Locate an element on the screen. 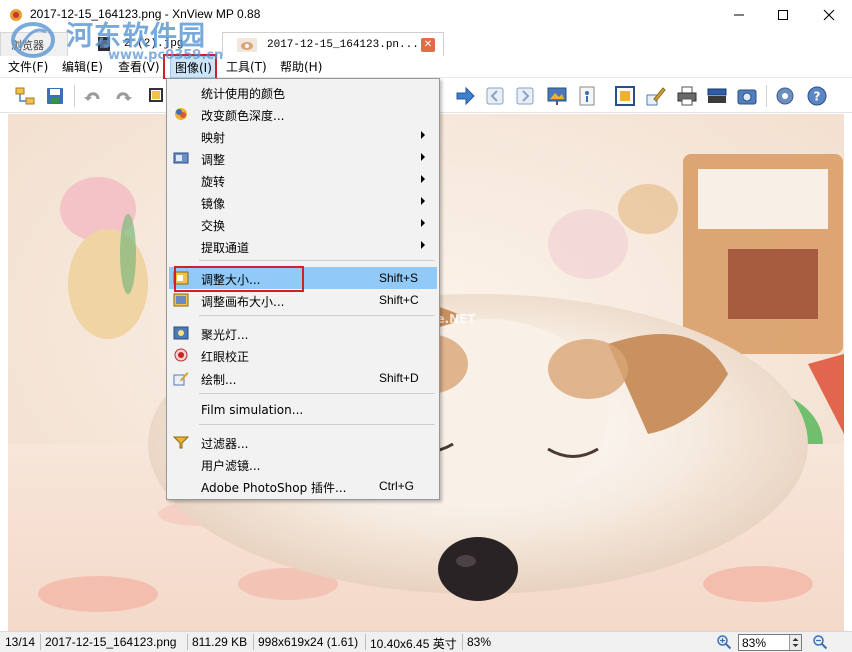  menu-item-10: 调整画布大小... Shift+C is located at coordinates (303, 300).